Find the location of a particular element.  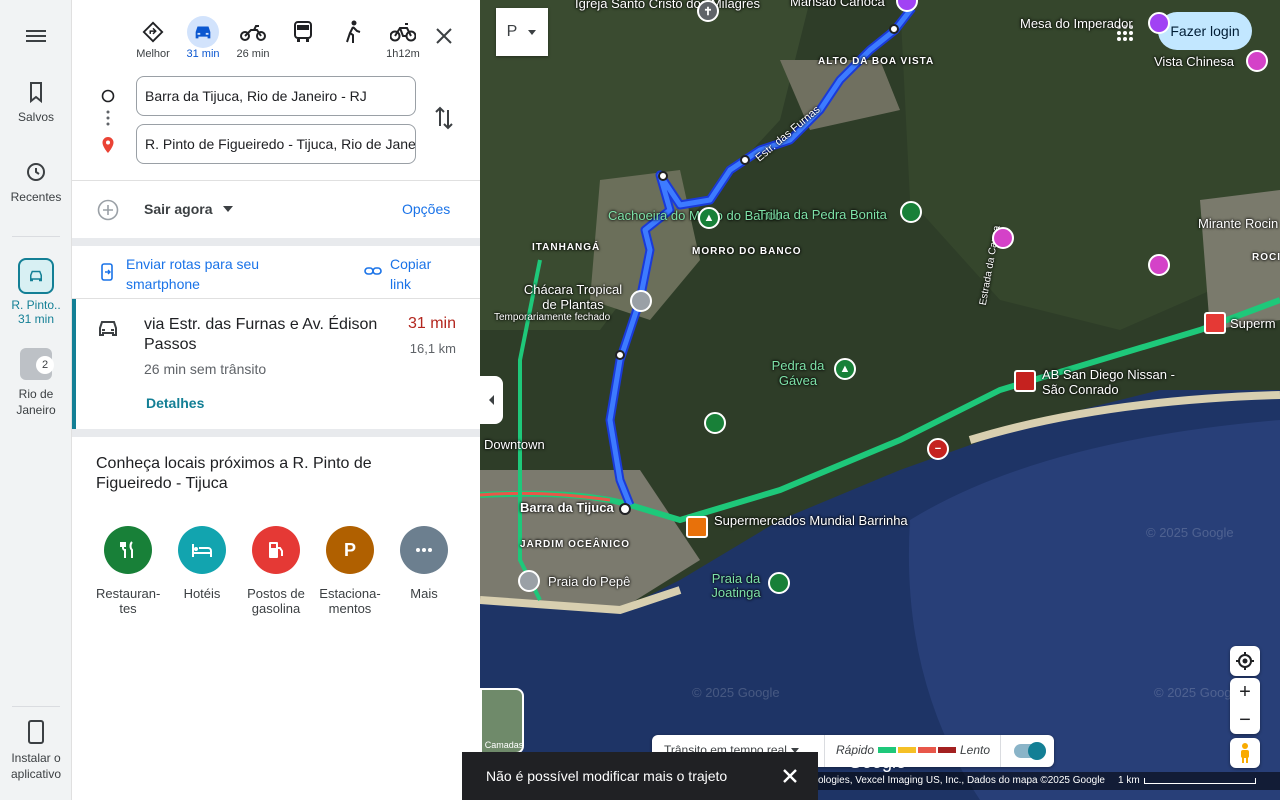

lock-pin-icon is located at coordinates (641, 301).